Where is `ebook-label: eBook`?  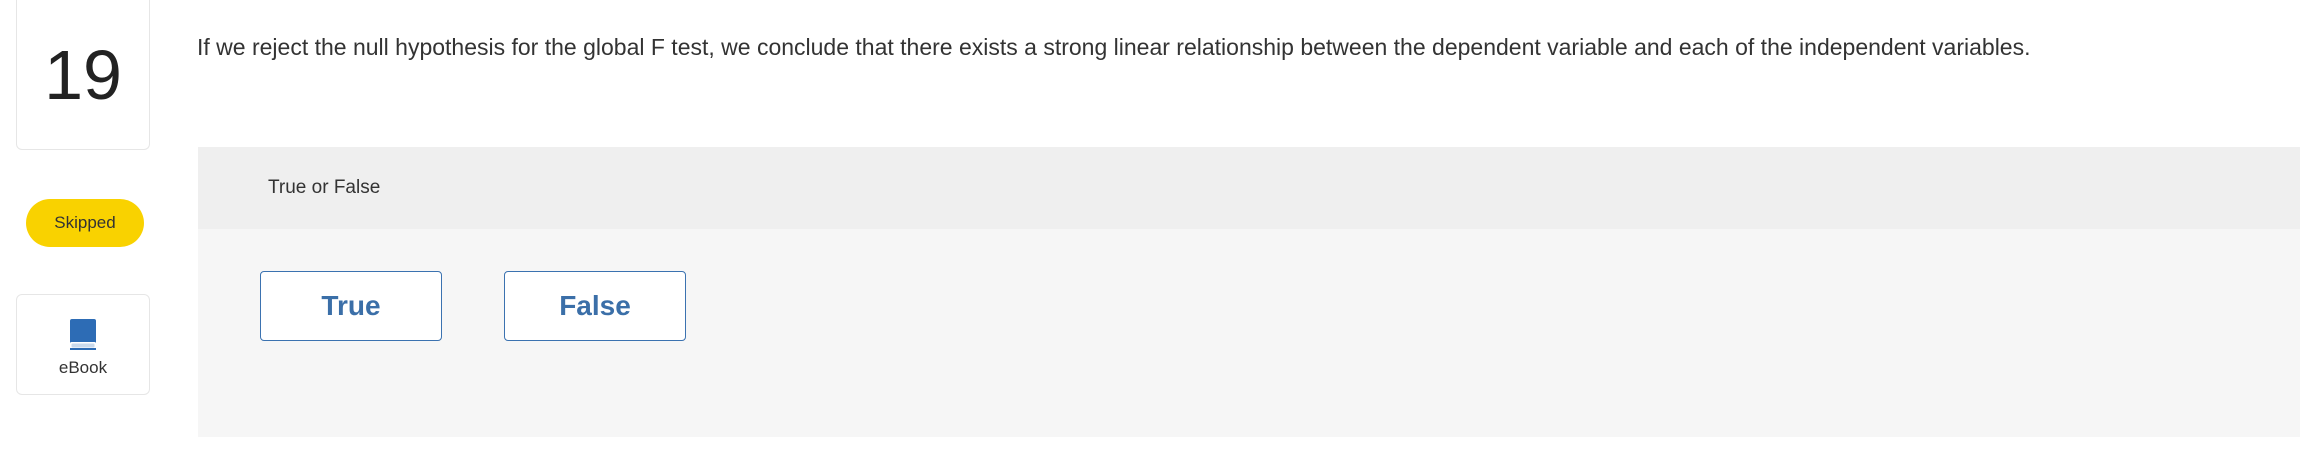 ebook-label: eBook is located at coordinates (83, 367).